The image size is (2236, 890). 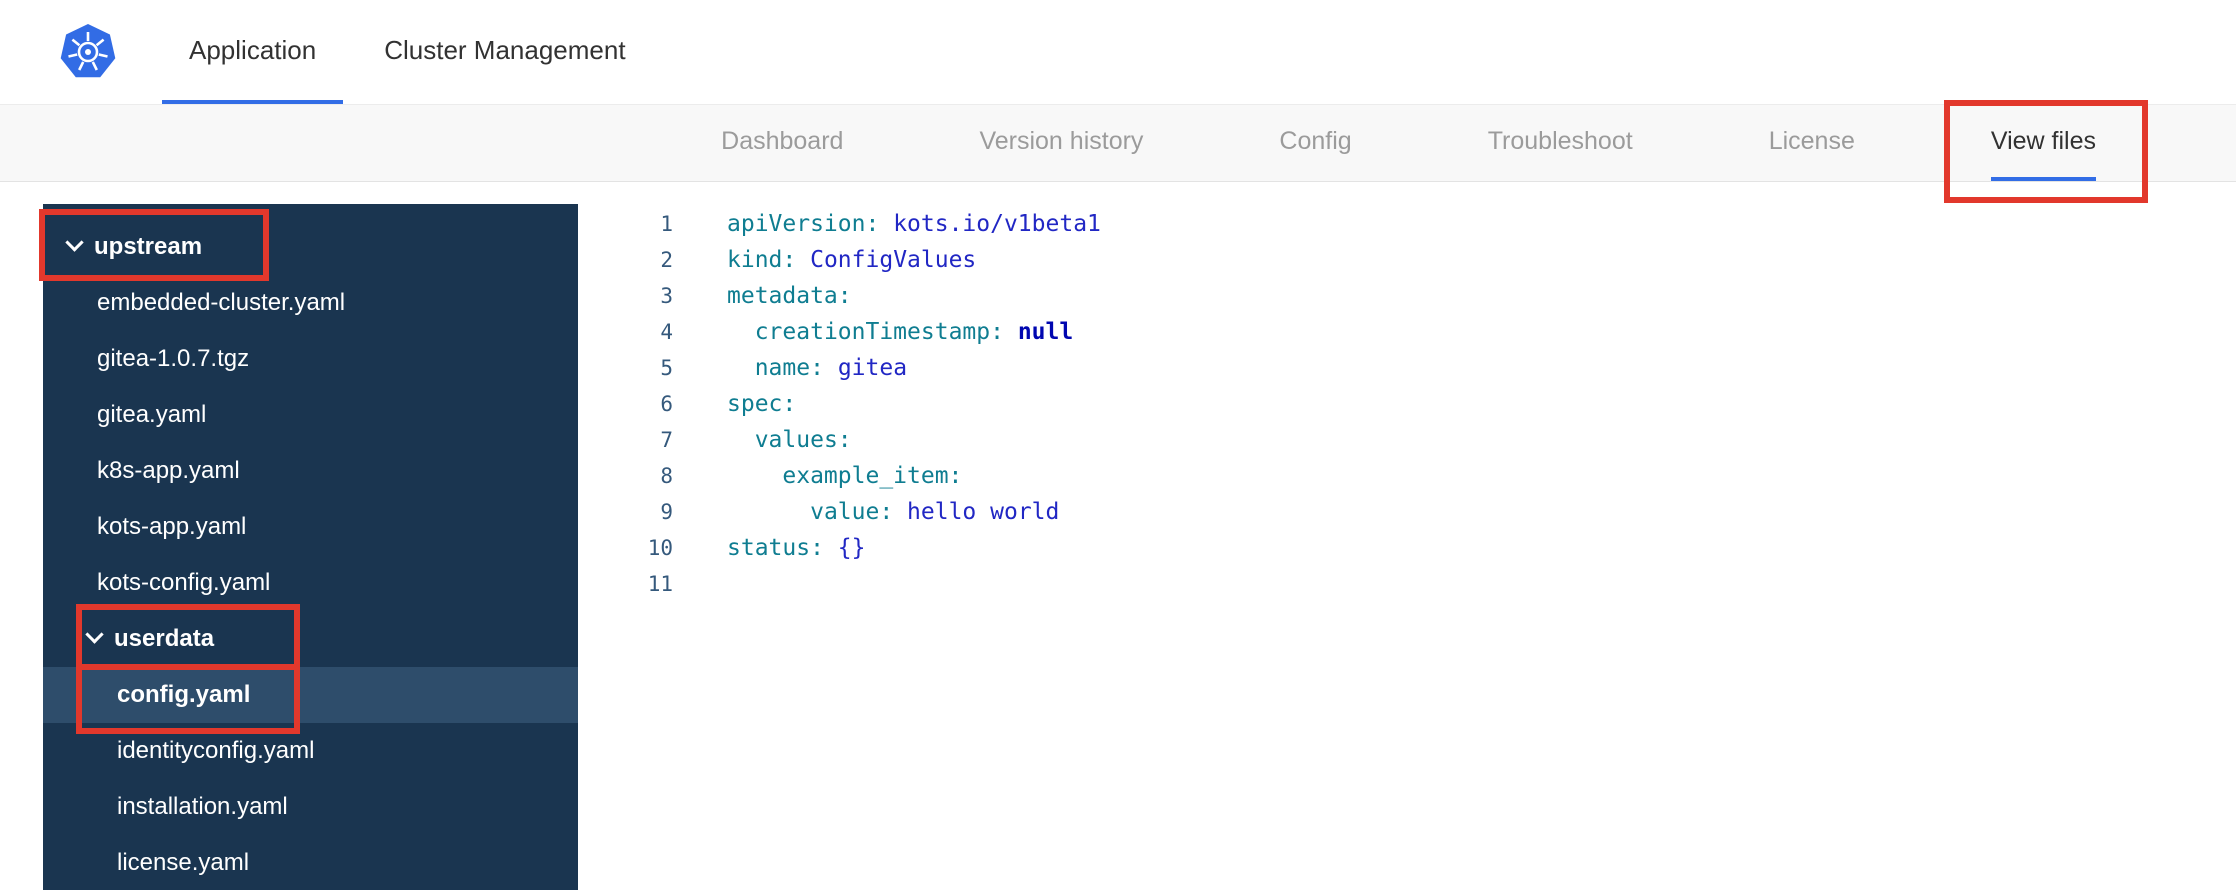 What do you see at coordinates (803, 440) in the screenshot?
I see `code-token-key: values:` at bounding box center [803, 440].